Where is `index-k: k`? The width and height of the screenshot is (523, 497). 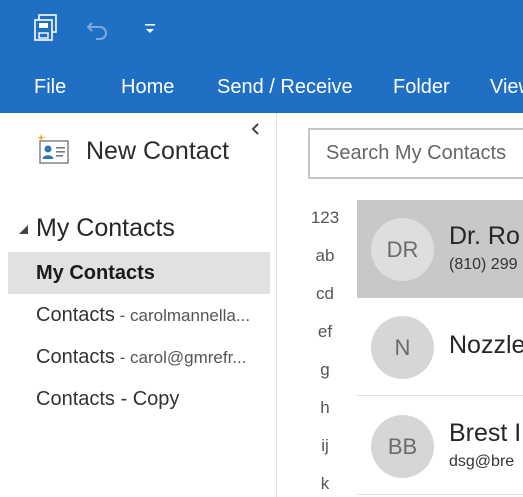 index-k: k is located at coordinates (325, 484).